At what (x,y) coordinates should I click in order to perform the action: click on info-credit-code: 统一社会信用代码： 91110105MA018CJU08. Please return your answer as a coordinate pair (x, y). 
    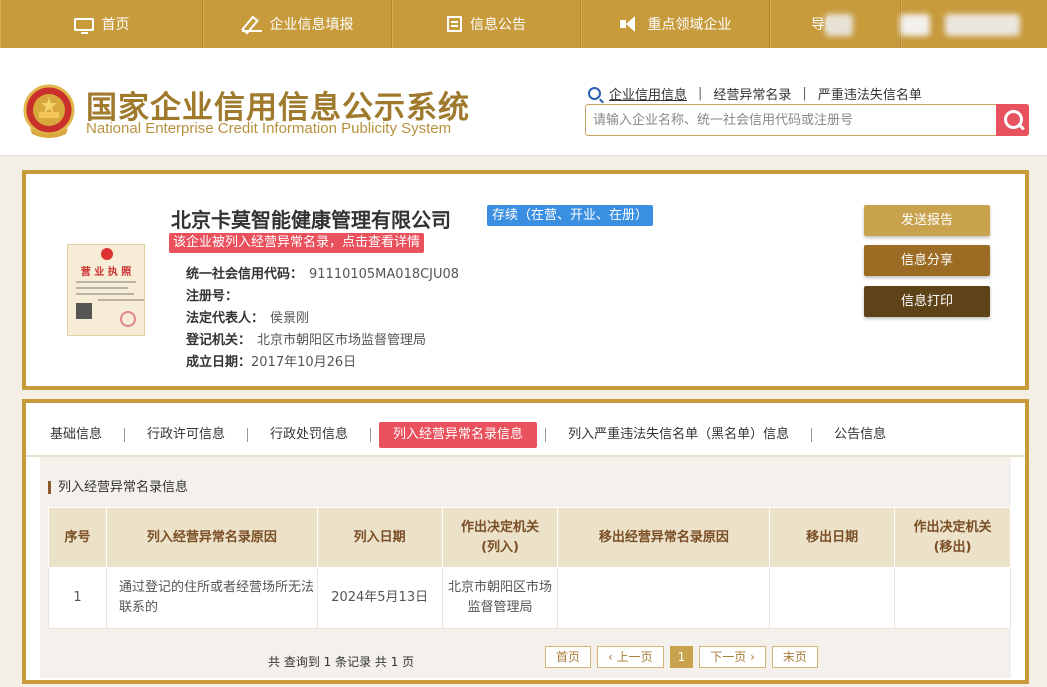
    Looking at the image, I should click on (323, 274).